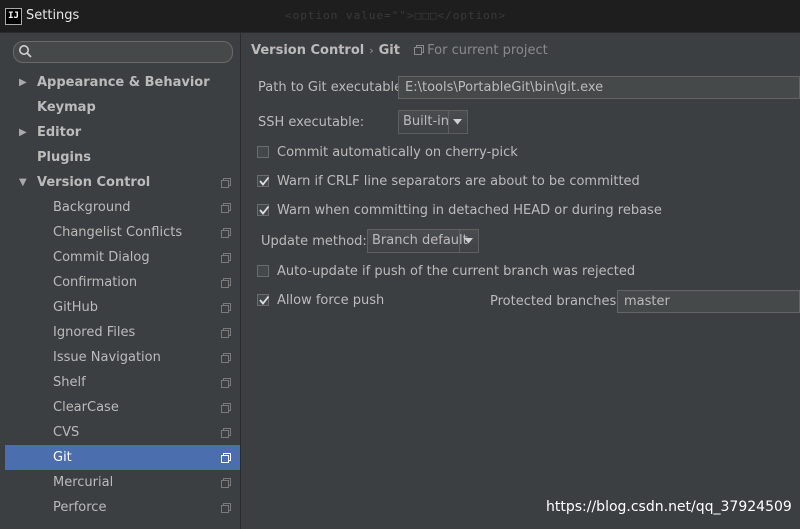 Image resolution: width=800 pixels, height=529 pixels. Describe the element at coordinates (122, 107) in the screenshot. I see `sidebar-item-keymap: Keymap` at that location.